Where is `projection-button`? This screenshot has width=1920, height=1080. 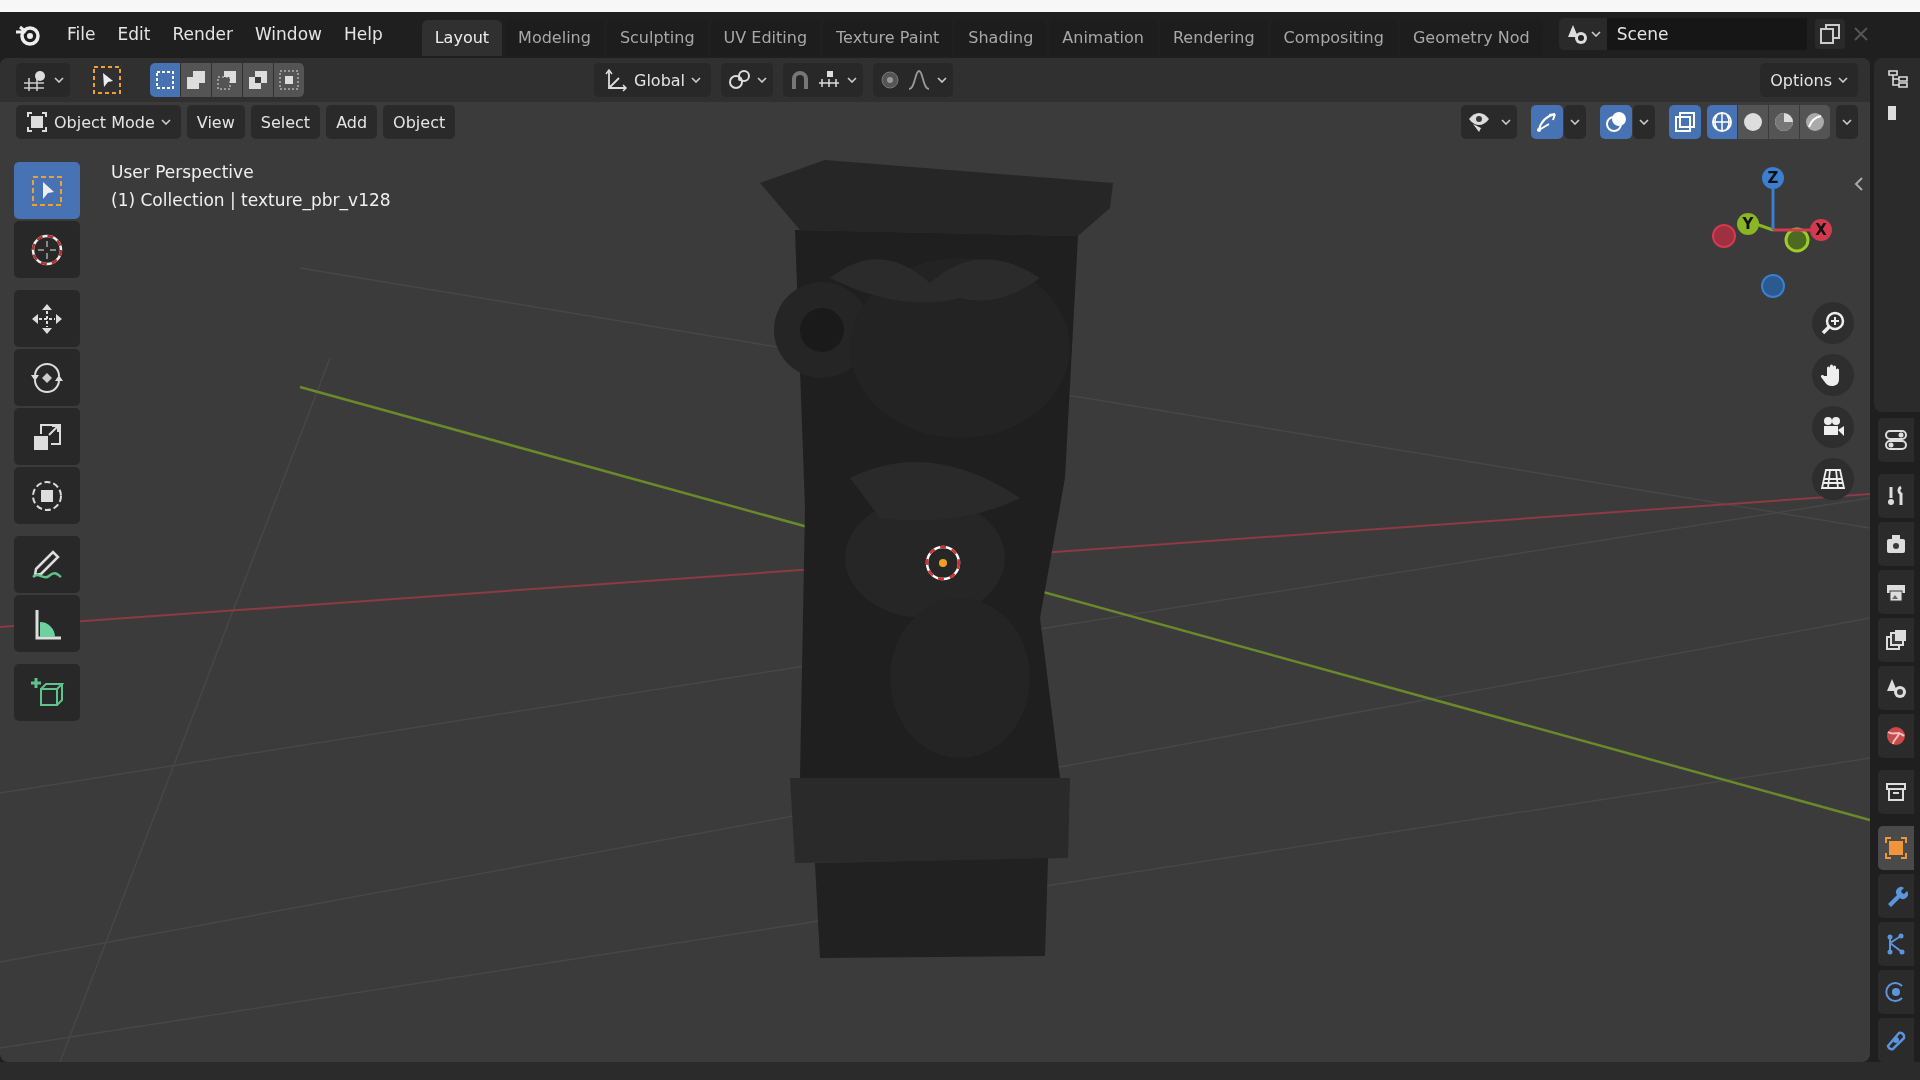
projection-button is located at coordinates (1833, 479).